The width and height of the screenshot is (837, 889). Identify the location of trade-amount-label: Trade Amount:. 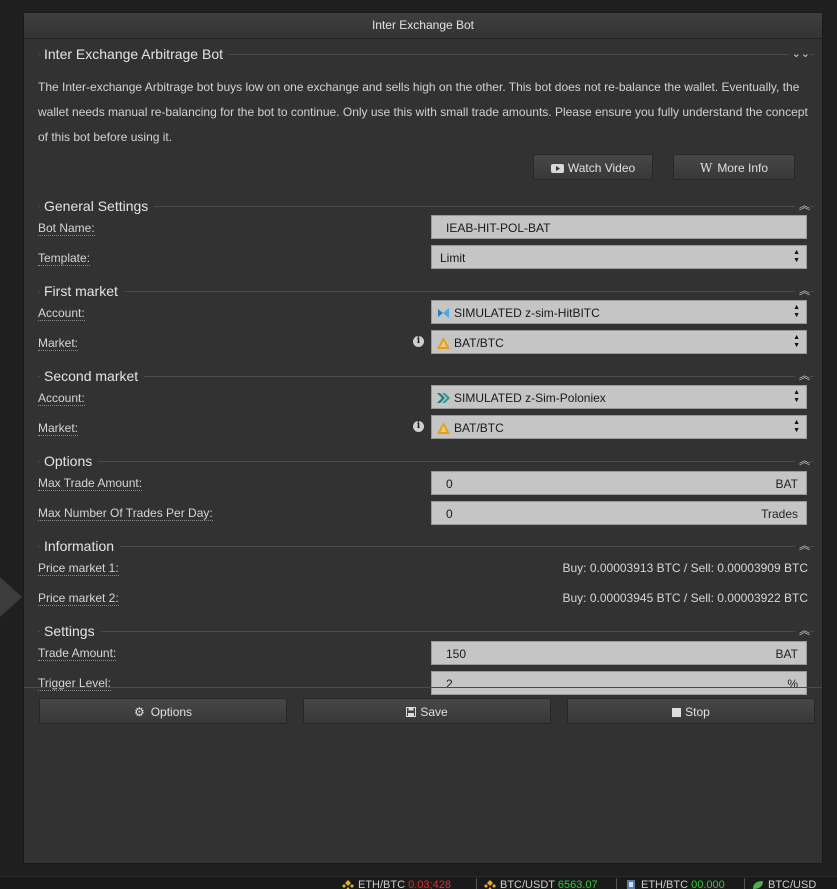
(77, 653).